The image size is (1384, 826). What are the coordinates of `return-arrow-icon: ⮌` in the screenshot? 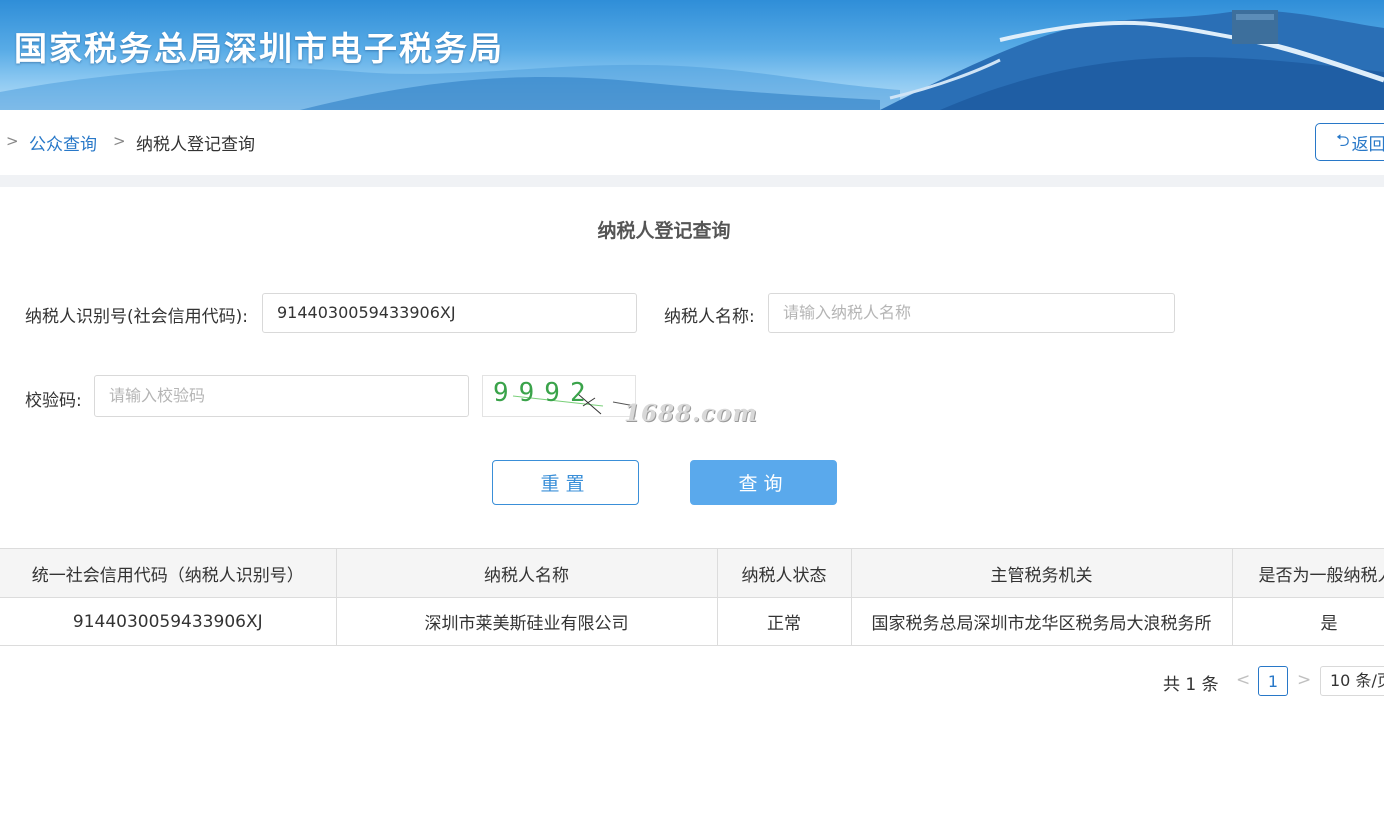 It's located at (1343, 140).